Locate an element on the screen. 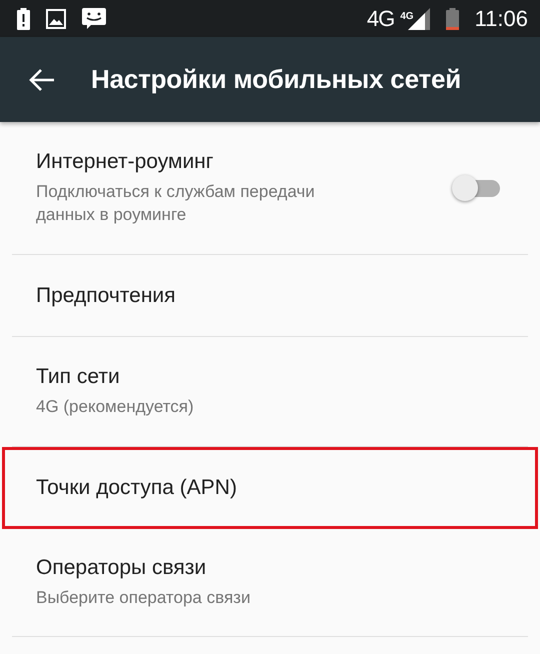 Image resolution: width=540 pixels, height=654 pixels. setting-item: Предпочтения is located at coordinates (270, 296).